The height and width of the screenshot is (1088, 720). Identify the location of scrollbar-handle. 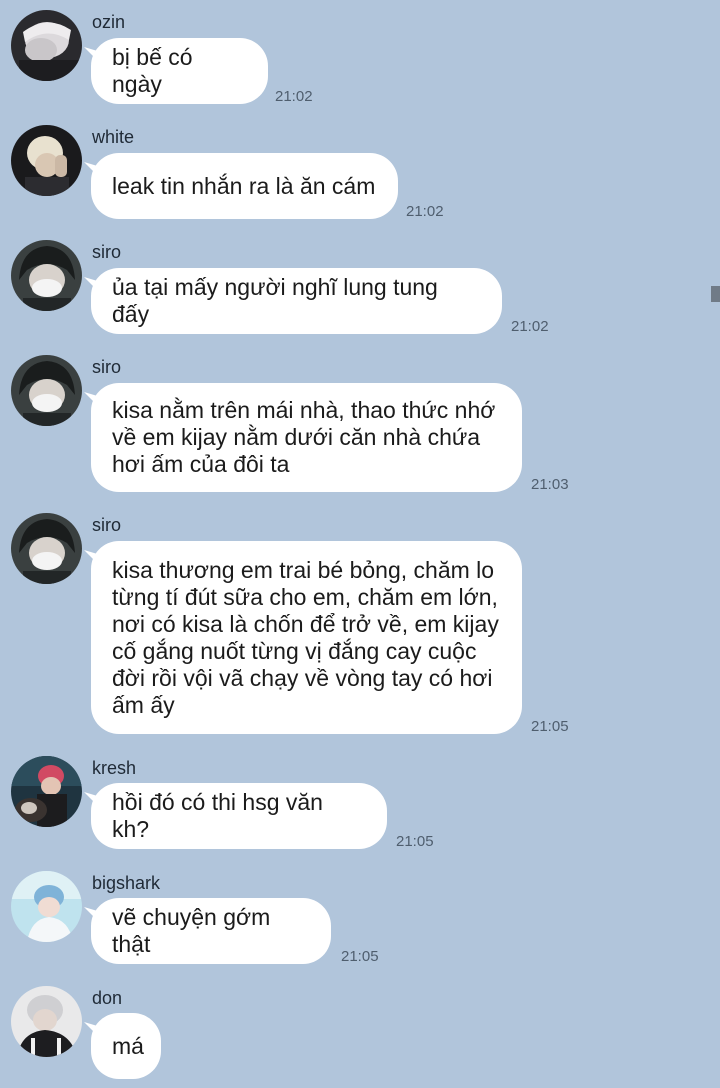
(715, 294).